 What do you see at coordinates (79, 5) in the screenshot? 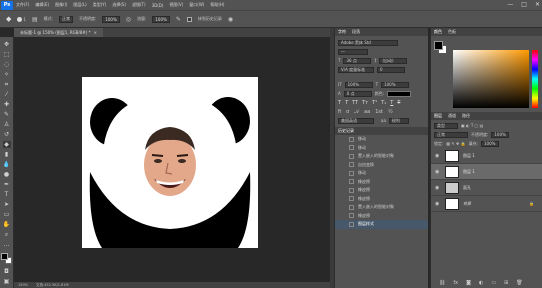
I see `menu-layer: 图层(L)` at bounding box center [79, 5].